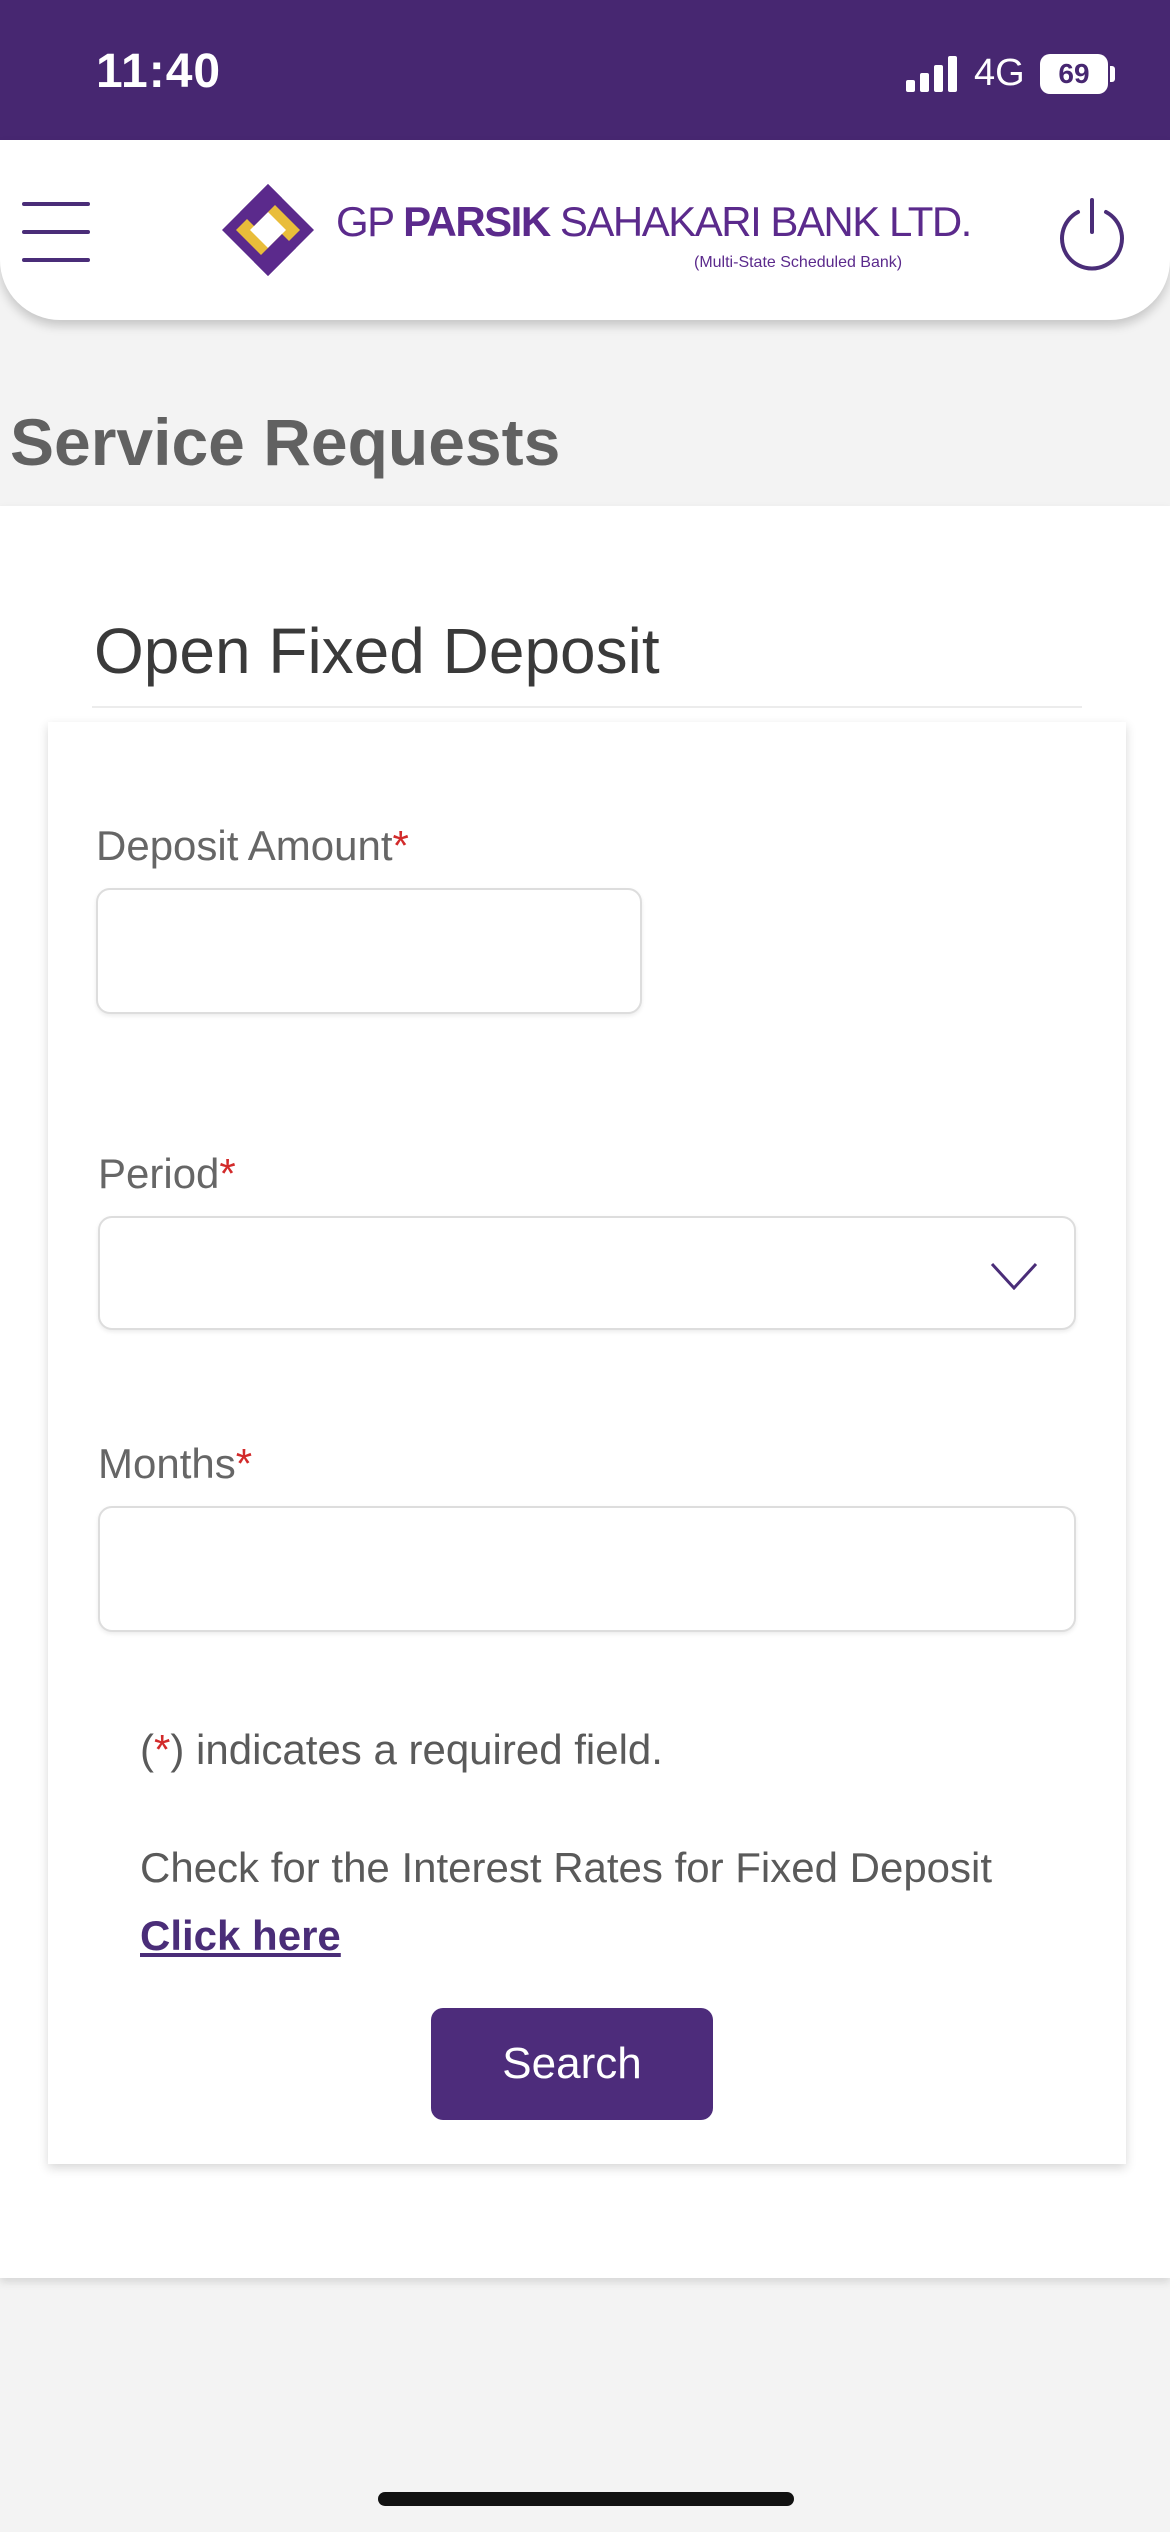  Describe the element at coordinates (1074, 74) in the screenshot. I see `battery-level: 69` at that location.